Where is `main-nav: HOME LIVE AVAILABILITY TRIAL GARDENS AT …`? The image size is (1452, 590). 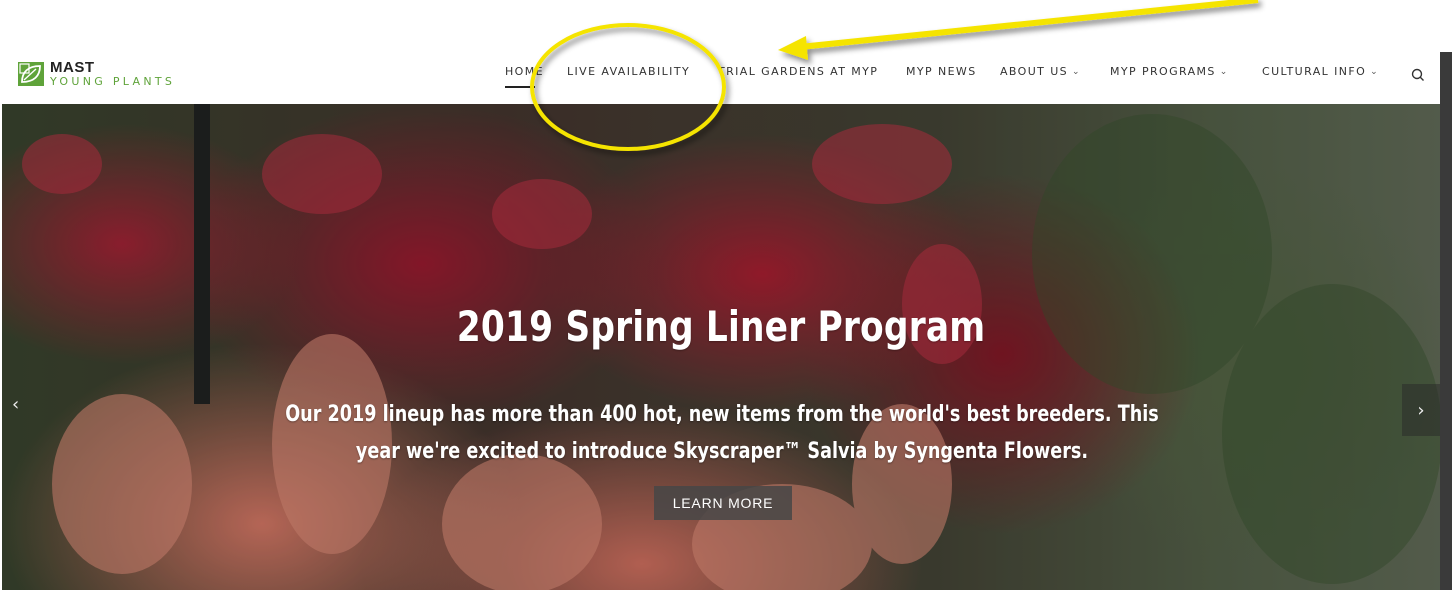 main-nav: HOME LIVE AVAILABILITY TRIAL GARDENS AT … is located at coordinates (720, 75).